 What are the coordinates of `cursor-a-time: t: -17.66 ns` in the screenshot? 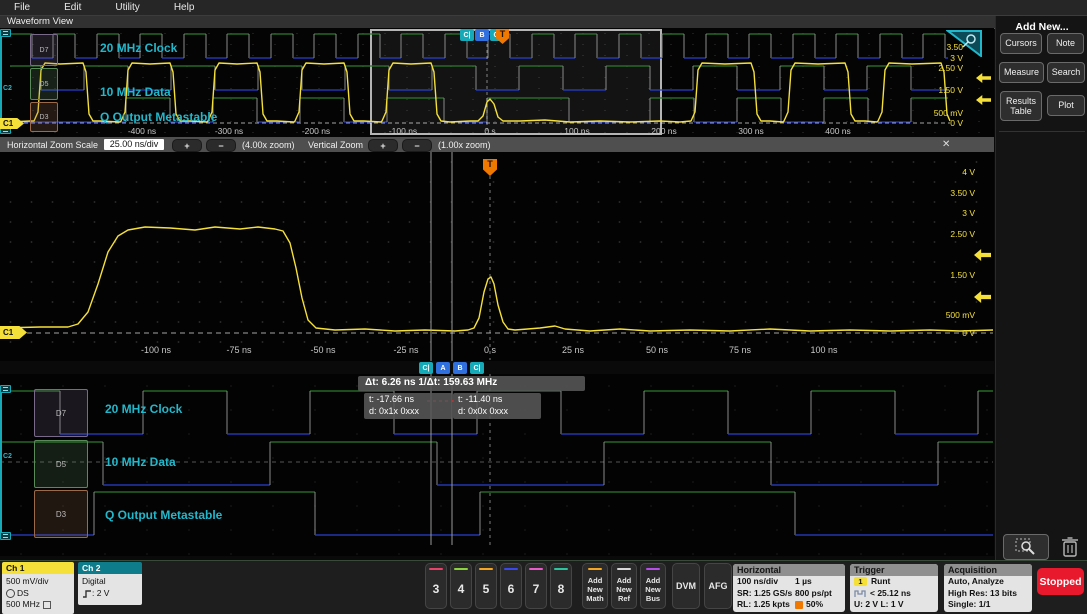 It's located at (392, 399).